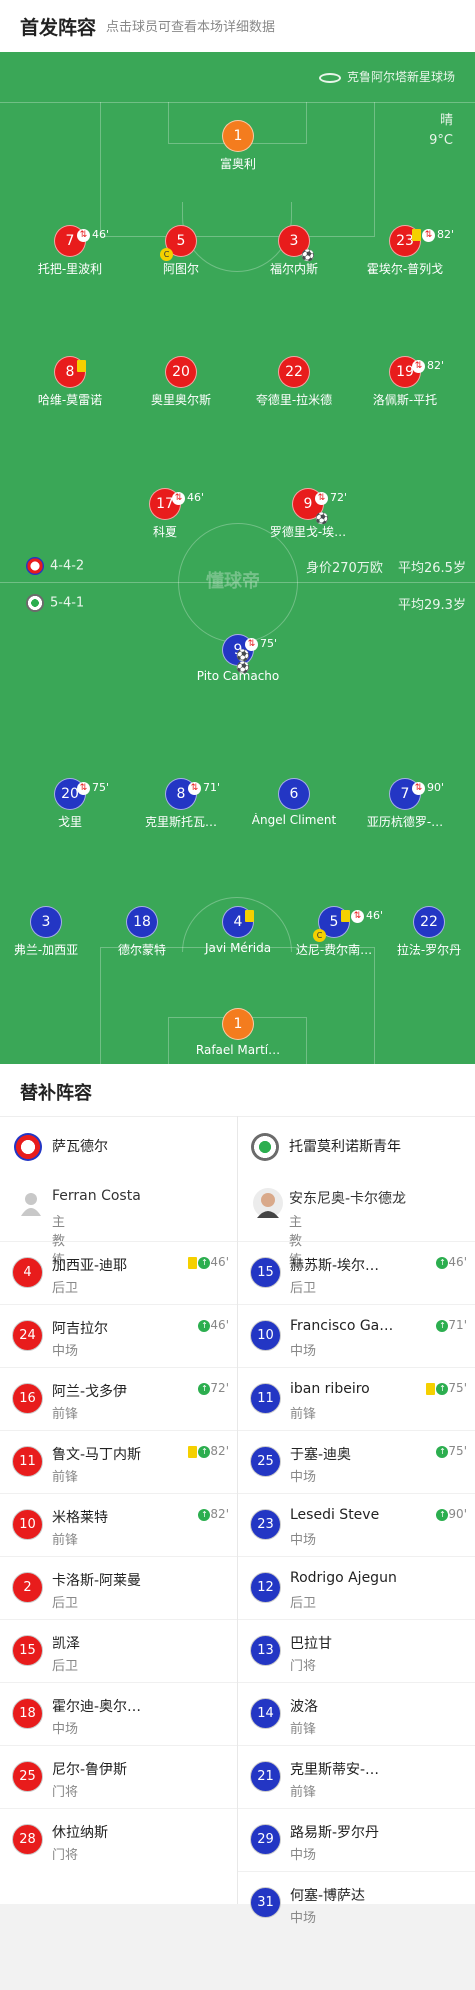 The height and width of the screenshot is (1990, 475). Describe the element at coordinates (118, 1398) in the screenshot. I see `bench-player-row: 16 阿兰-戈多伊 前锋 ↑ 72'` at that location.